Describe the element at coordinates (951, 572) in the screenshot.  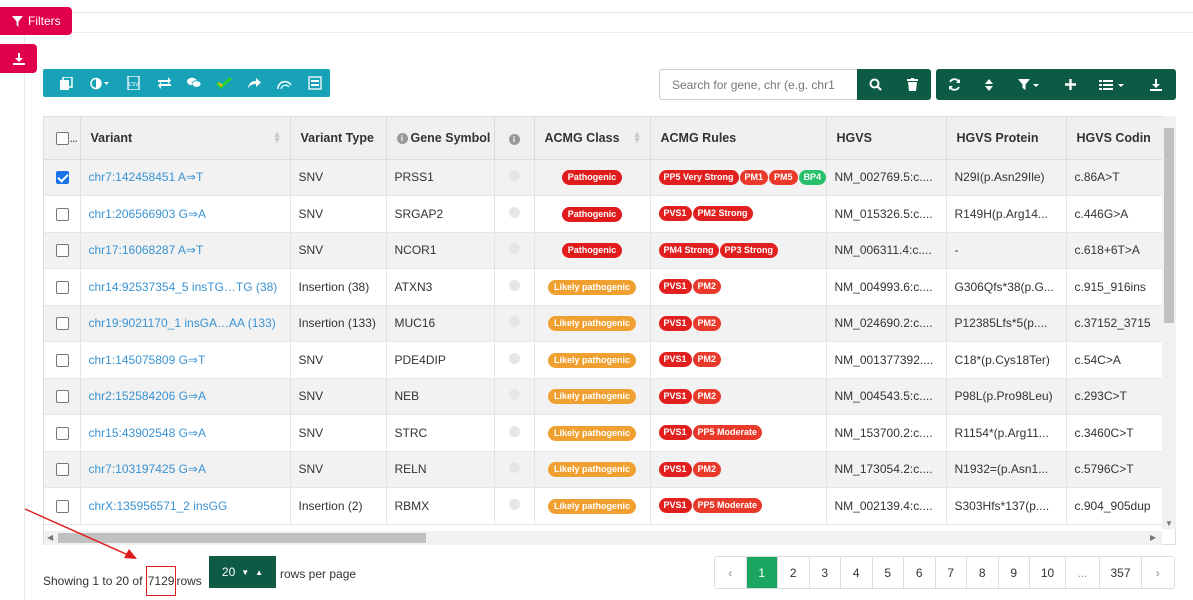
I see `page-7: 7` at that location.